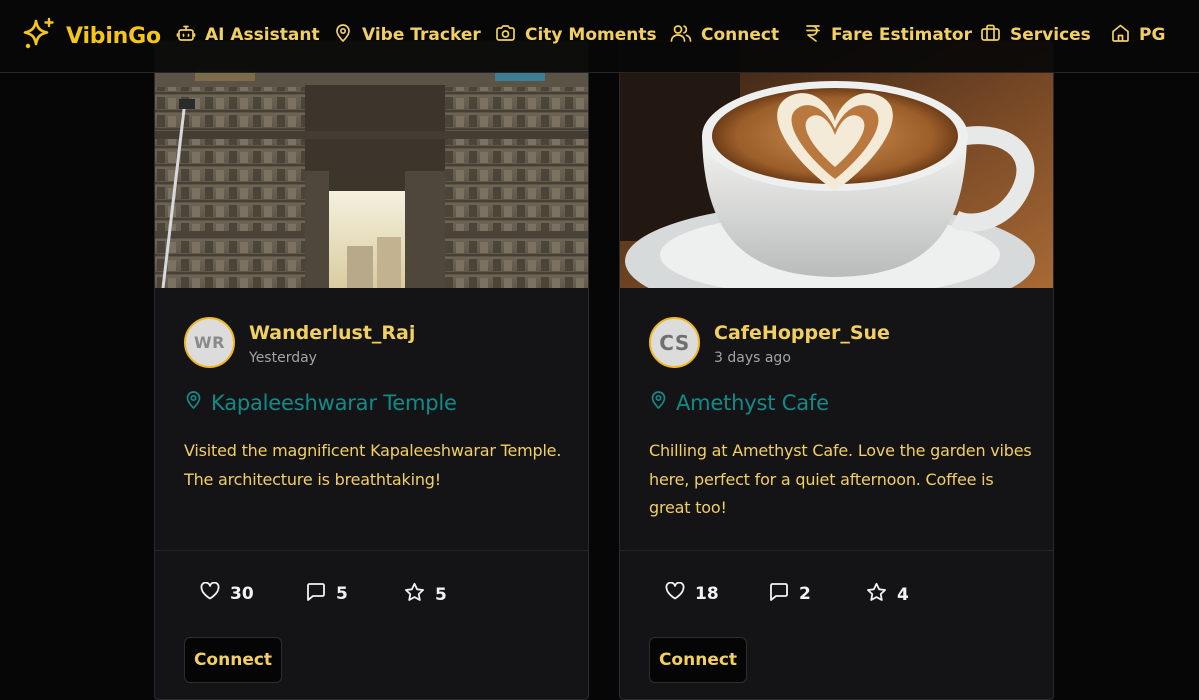  I want to click on brand-name: VibinGo, so click(113, 36).